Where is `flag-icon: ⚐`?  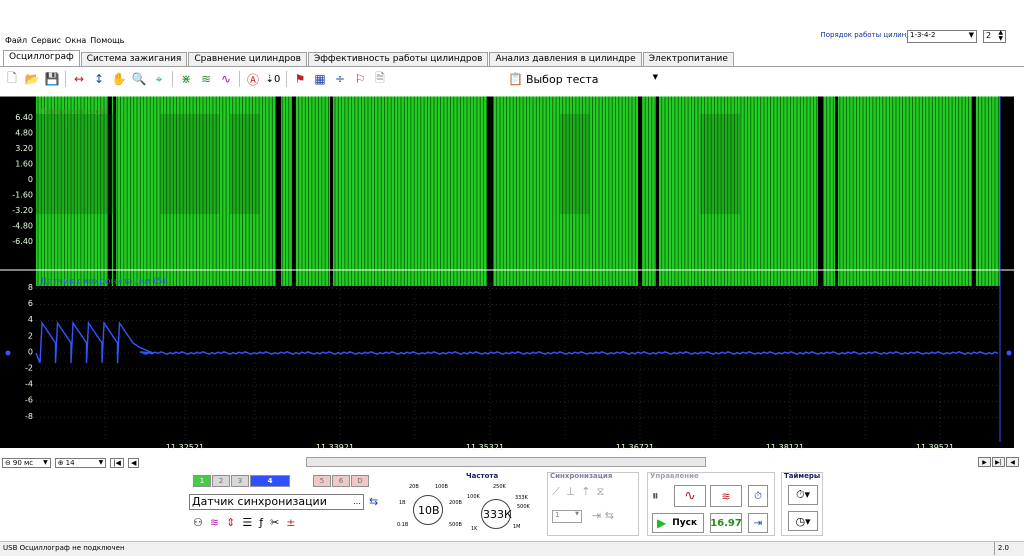
flag-icon: ⚐ is located at coordinates (360, 79).